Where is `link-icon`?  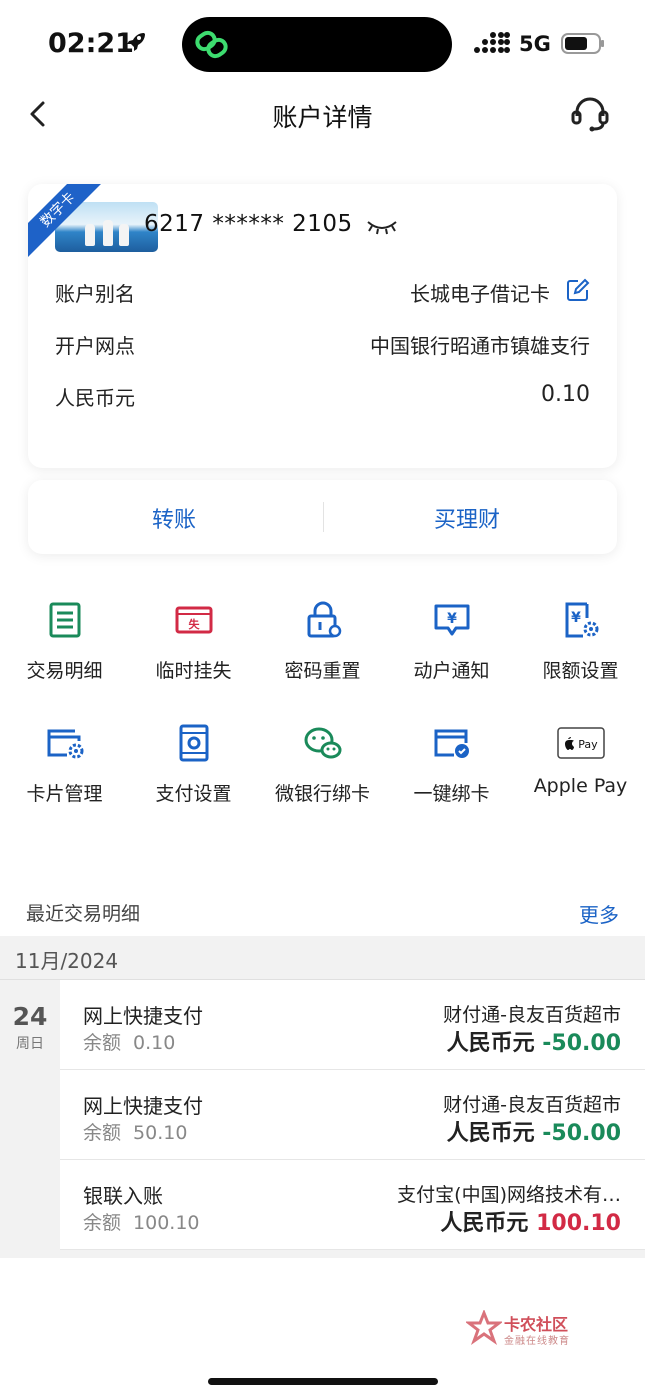
link-icon is located at coordinates (211, 44).